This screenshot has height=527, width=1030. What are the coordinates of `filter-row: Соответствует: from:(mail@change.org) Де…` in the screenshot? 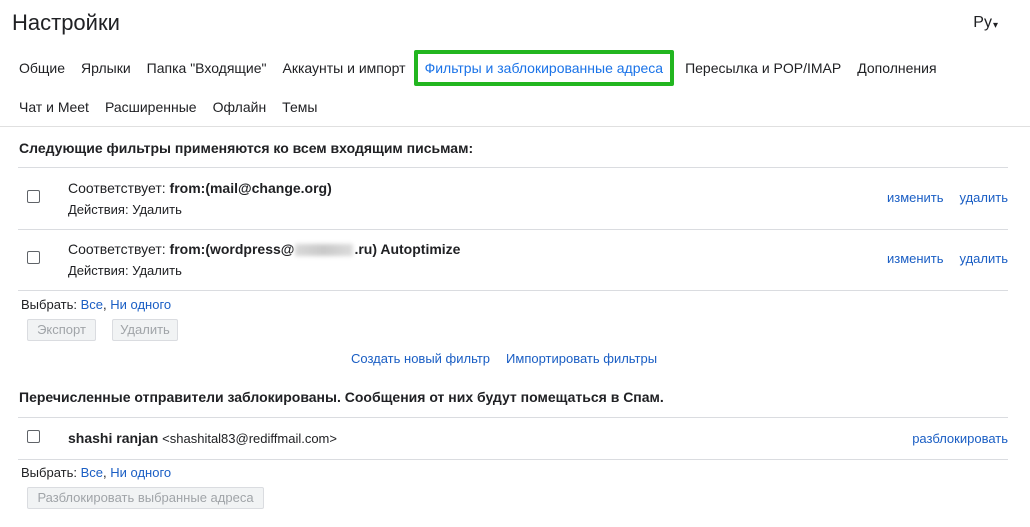 It's located at (513, 198).